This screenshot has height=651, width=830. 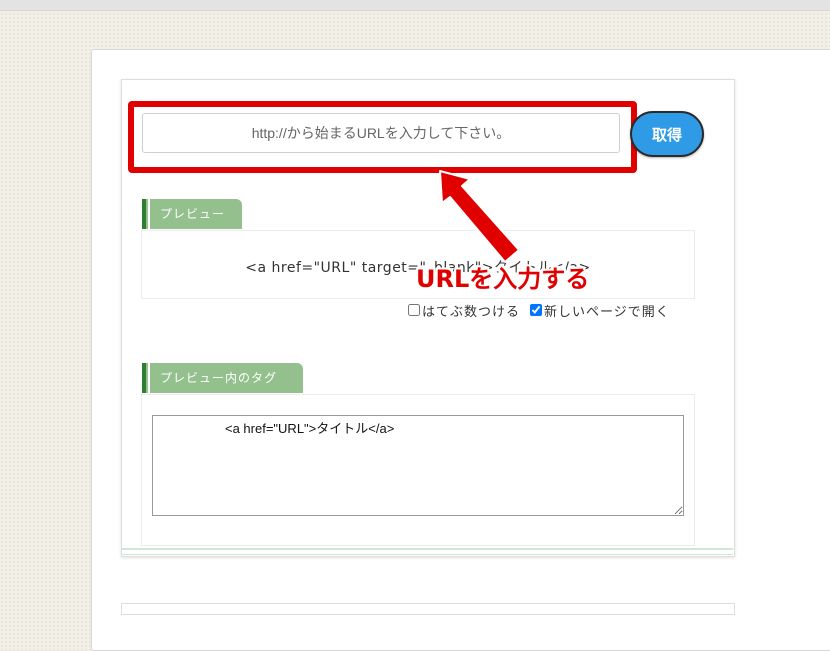 What do you see at coordinates (471, 312) in the screenshot?
I see `hatebu-label: はてぶ数つける` at bounding box center [471, 312].